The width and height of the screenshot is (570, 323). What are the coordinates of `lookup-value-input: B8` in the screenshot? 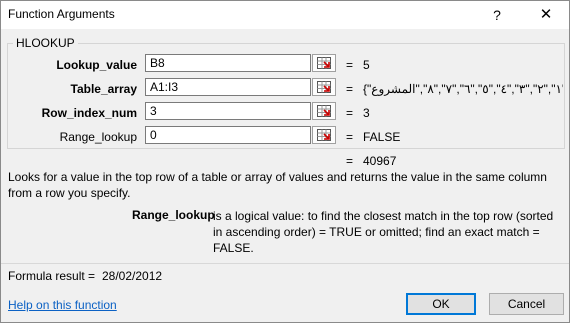 It's located at (228, 63).